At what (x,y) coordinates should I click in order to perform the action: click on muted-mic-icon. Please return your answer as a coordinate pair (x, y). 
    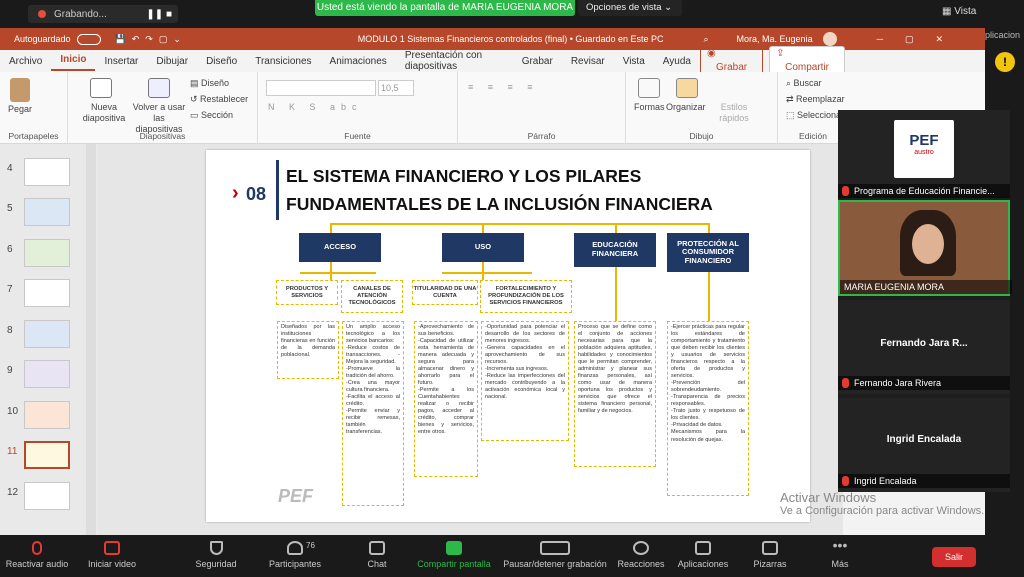
    Looking at the image, I should click on (845, 191).